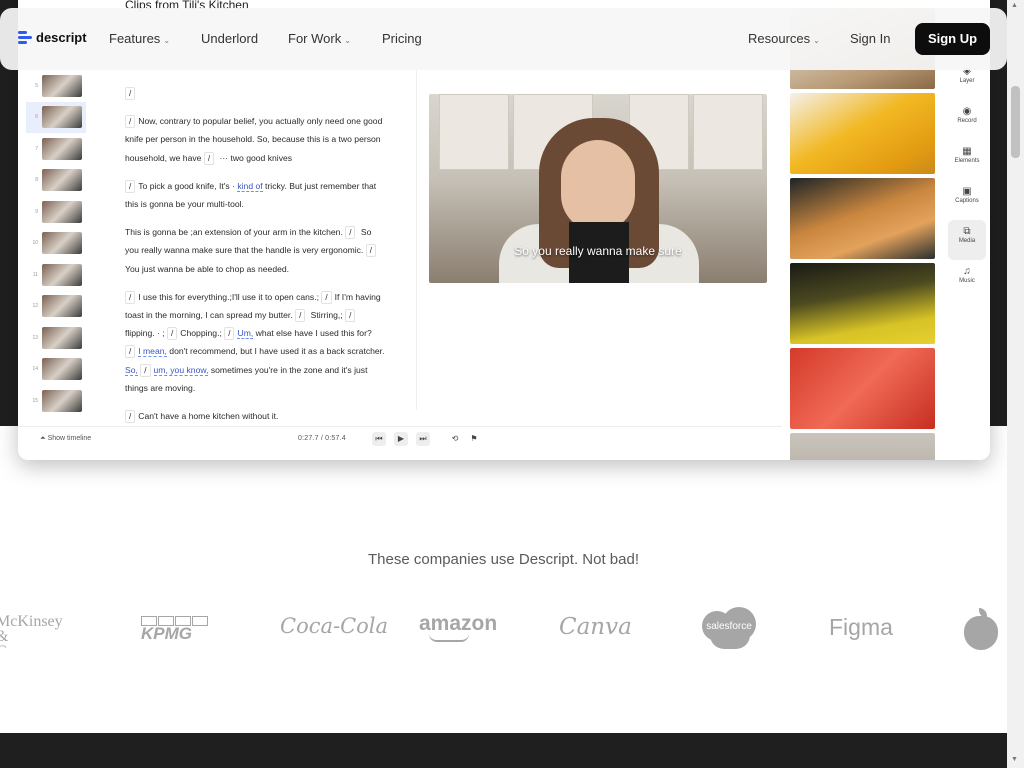 This screenshot has width=1024, height=768. What do you see at coordinates (308, 438) in the screenshot?
I see `current-time: 0:27.7` at bounding box center [308, 438].